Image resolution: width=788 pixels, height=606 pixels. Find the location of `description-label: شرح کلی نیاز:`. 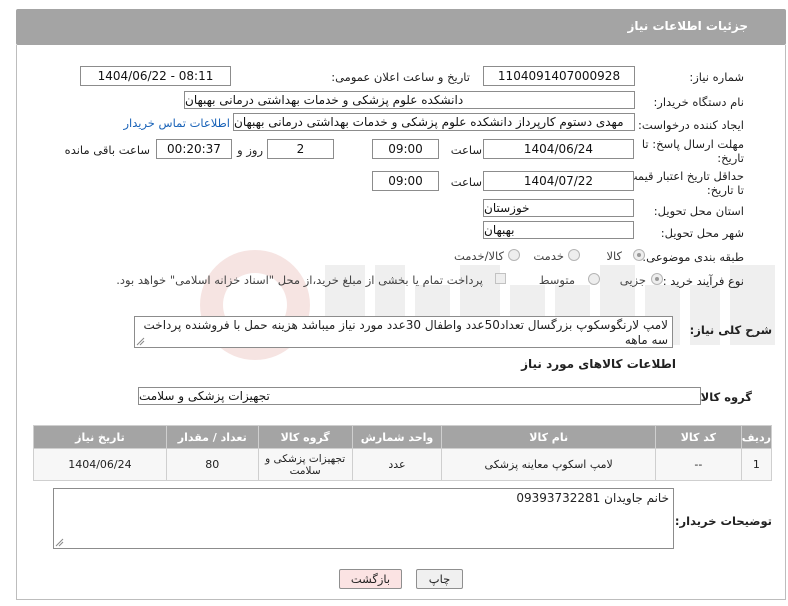

description-label: شرح کلی نیاز: is located at coordinates (730, 330).